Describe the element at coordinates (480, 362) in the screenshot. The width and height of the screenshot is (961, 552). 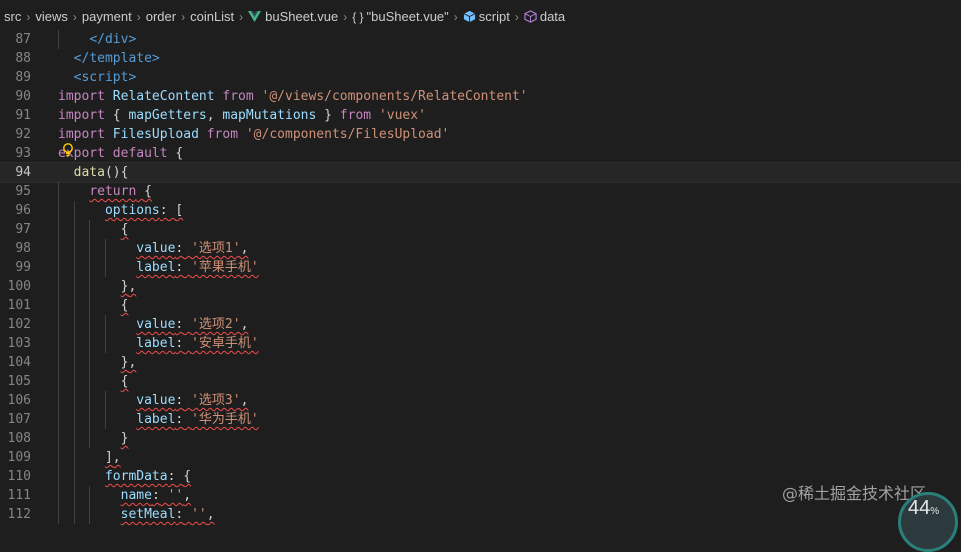
I see `code-line: 104 },` at that location.